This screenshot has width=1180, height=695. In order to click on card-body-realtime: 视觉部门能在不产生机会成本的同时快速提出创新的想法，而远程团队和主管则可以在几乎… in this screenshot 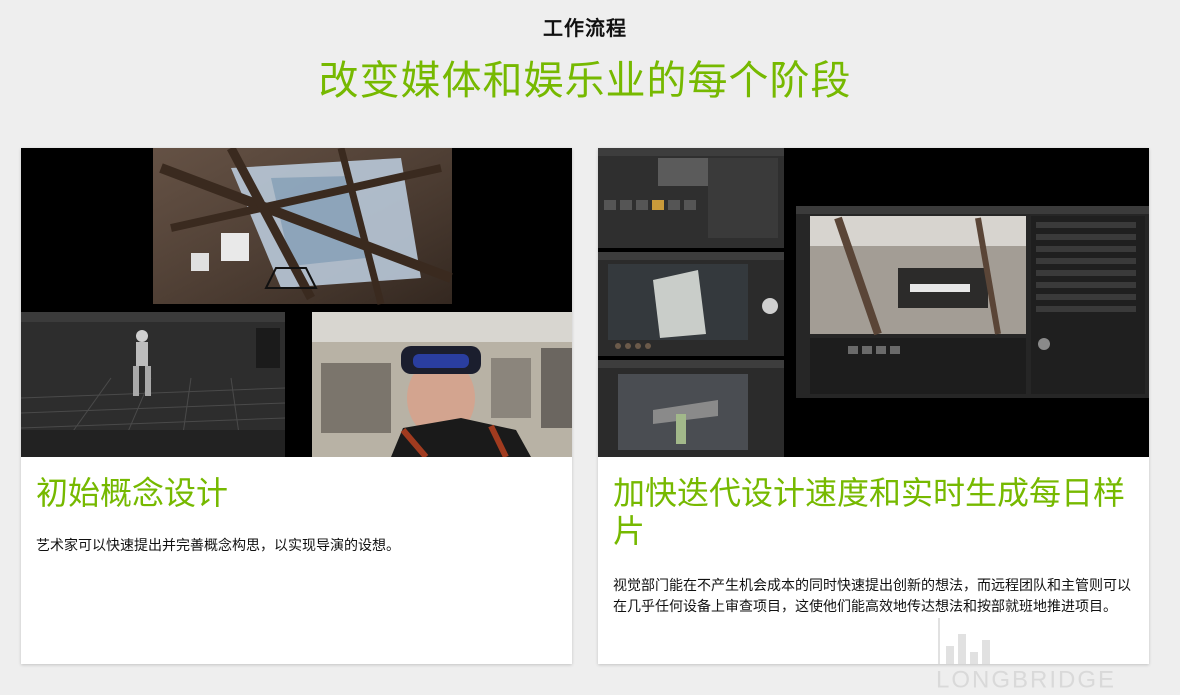, I will do `click(872, 596)`.